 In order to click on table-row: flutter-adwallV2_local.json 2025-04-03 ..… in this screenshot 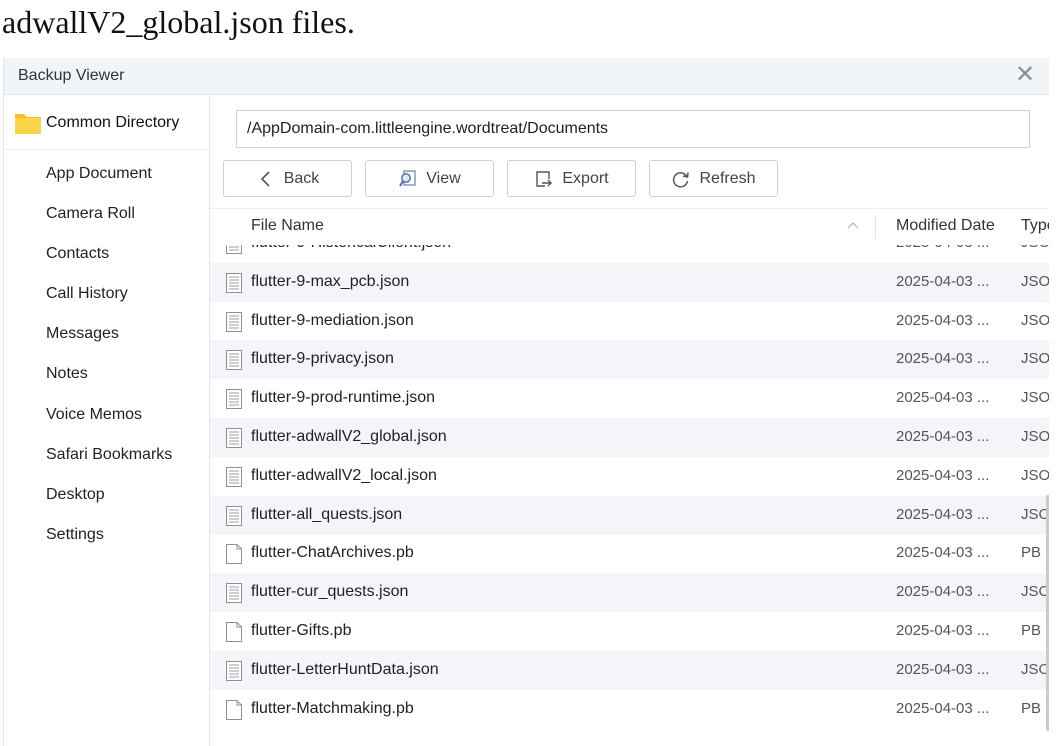, I will do `click(629, 476)`.